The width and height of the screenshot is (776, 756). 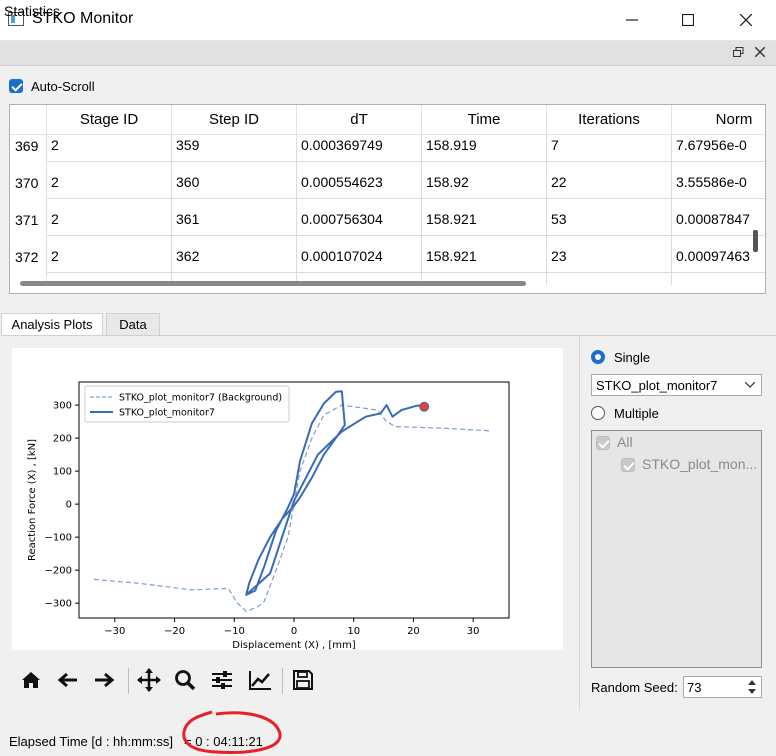 I want to click on row-index: 369, so click(x=27, y=146).